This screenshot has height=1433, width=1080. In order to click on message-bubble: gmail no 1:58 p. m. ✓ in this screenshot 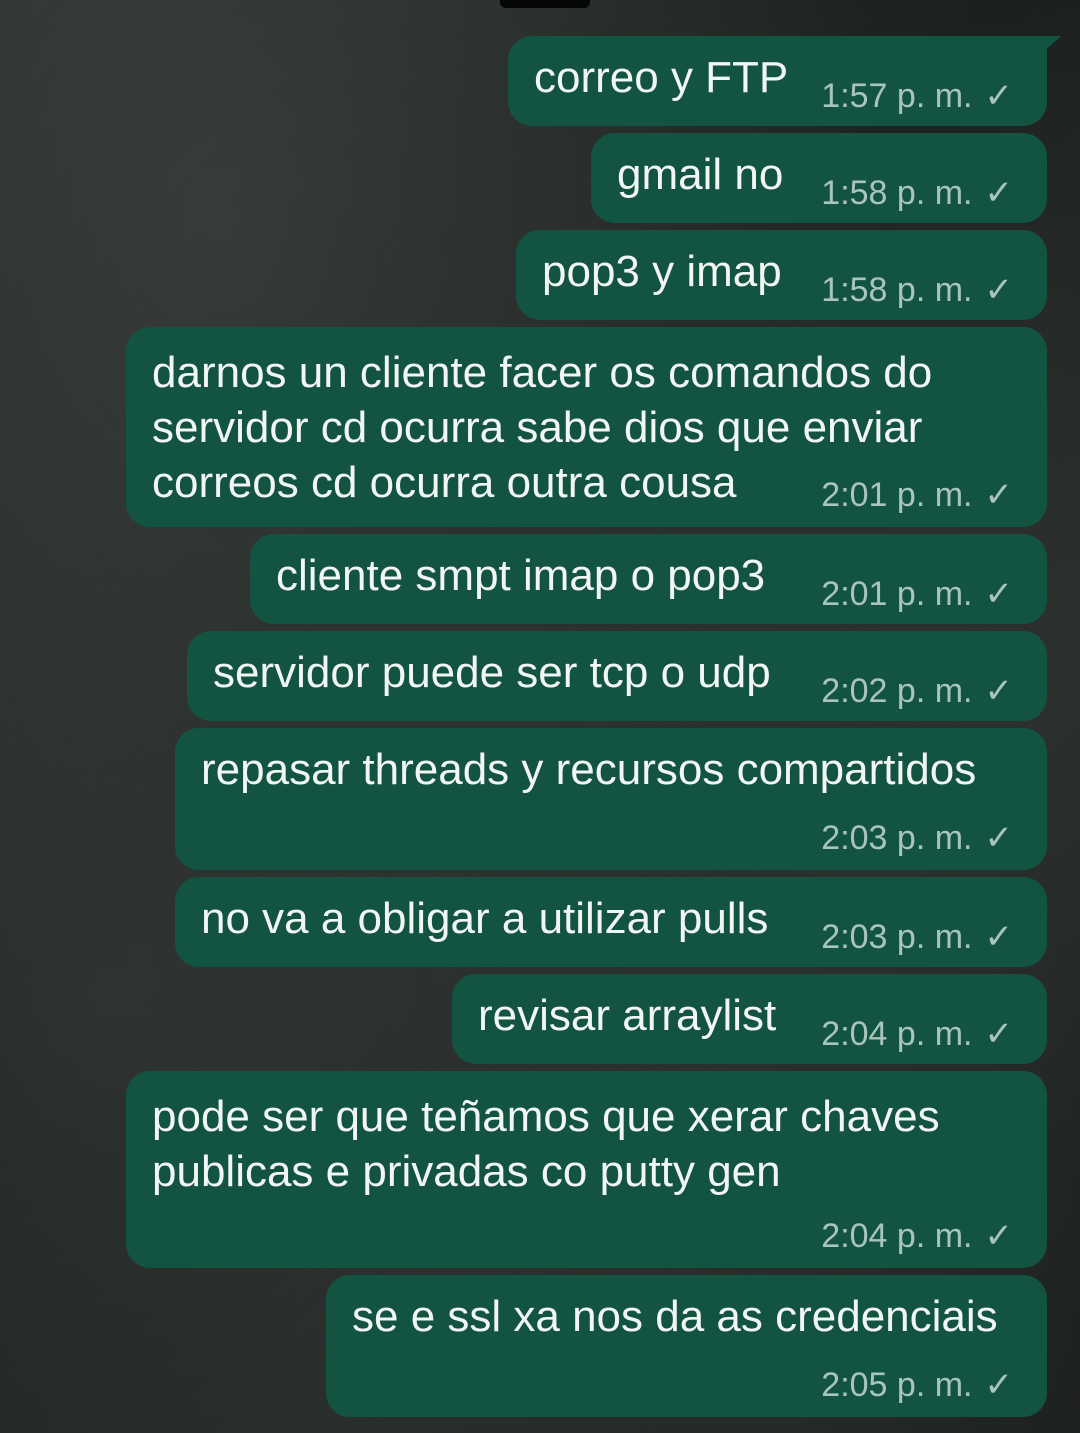, I will do `click(819, 178)`.